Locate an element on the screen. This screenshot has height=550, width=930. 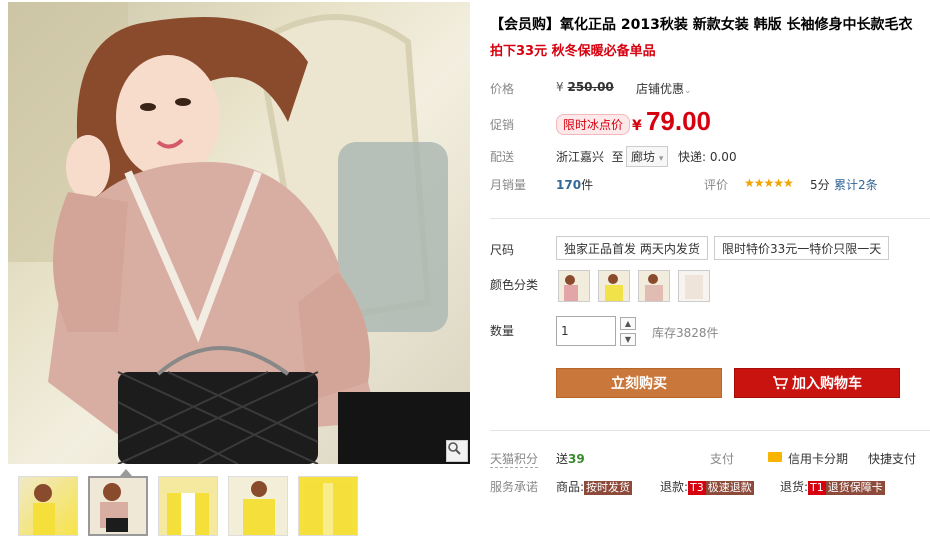
product-subtitle: 拍下33元 秋冬保暖必备单品 is located at coordinates (573, 51).